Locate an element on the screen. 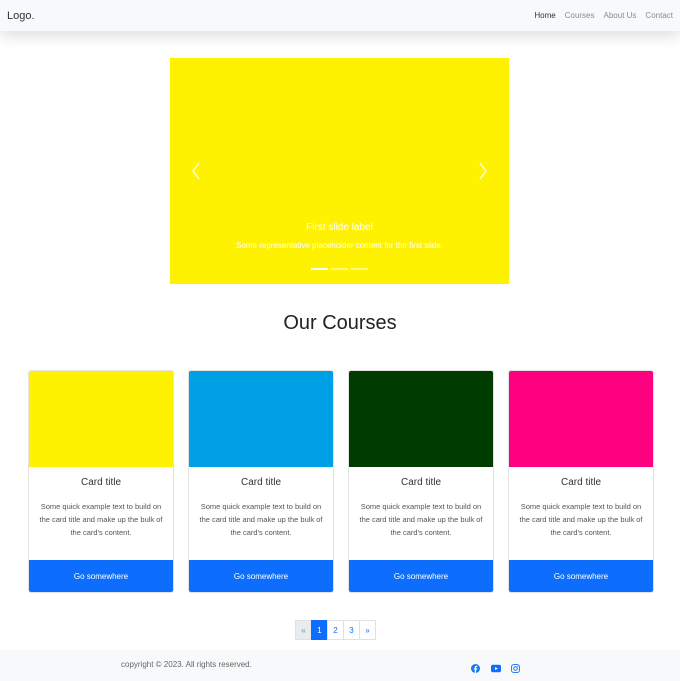 This screenshot has width=680, height=681. pagination-next: » is located at coordinates (367, 630).